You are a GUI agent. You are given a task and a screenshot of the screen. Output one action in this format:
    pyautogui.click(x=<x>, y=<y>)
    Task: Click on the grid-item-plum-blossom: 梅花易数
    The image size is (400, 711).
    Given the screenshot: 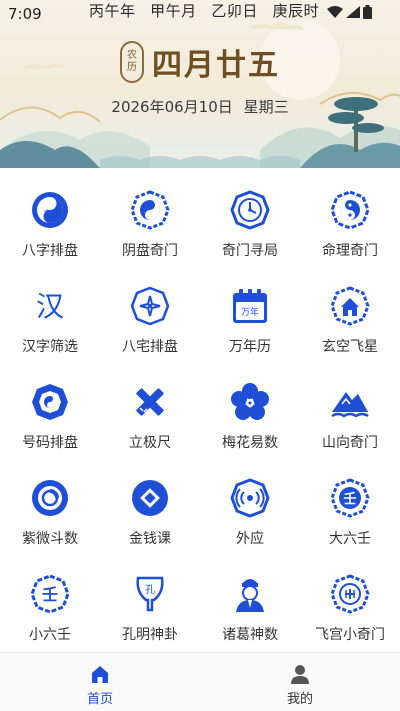 What is the action you would take?
    pyautogui.click(x=250, y=410)
    